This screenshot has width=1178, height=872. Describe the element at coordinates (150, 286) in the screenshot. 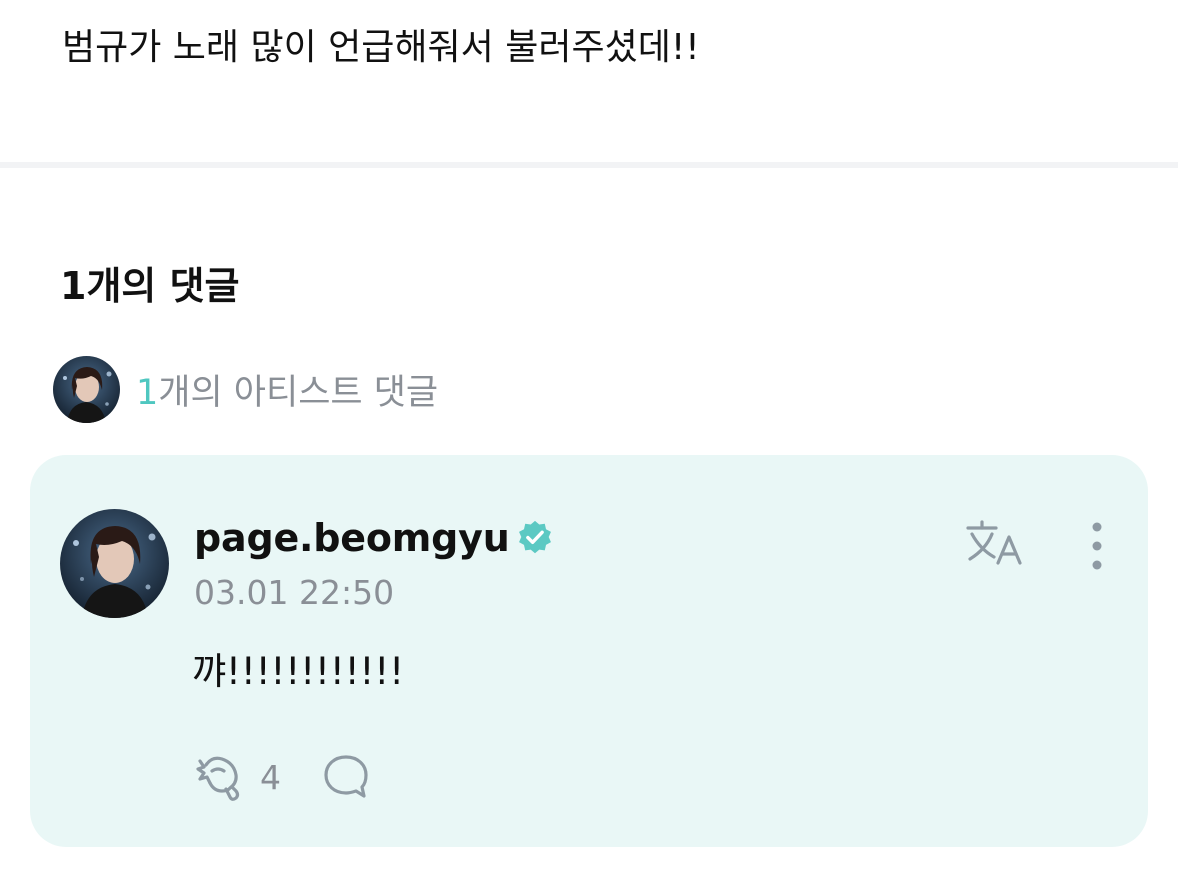

I see `comment-count-heading: 1개의 댓글` at that location.